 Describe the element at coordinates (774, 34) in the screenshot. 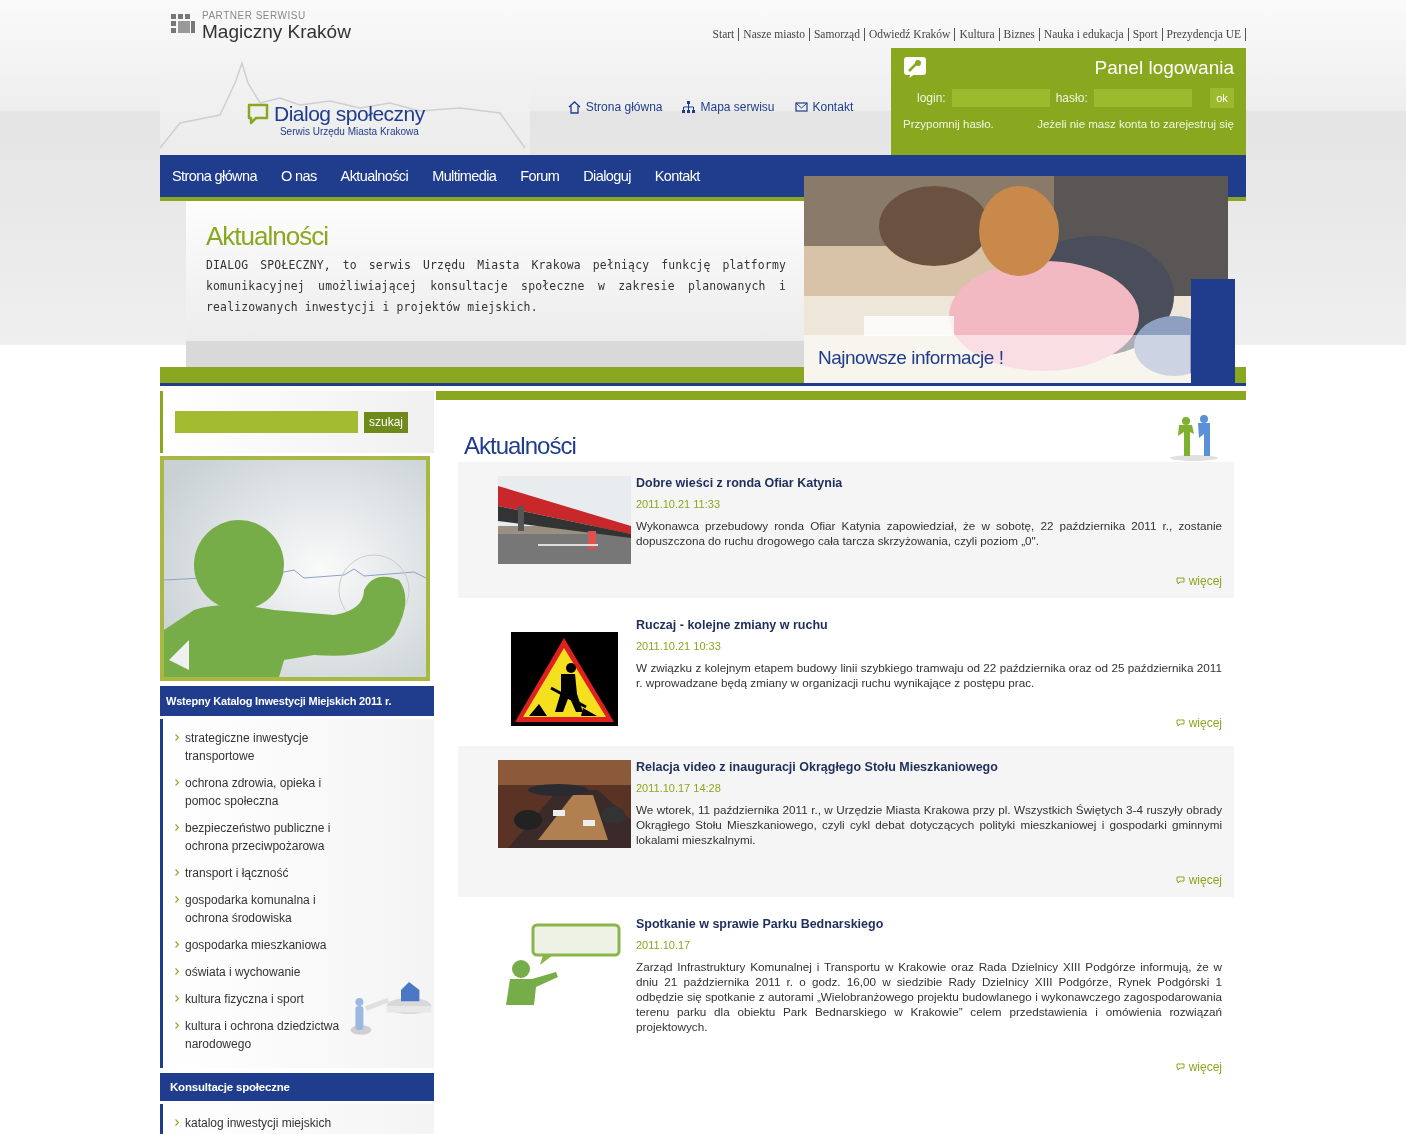

I see `top-link: Nasze miasto` at that location.